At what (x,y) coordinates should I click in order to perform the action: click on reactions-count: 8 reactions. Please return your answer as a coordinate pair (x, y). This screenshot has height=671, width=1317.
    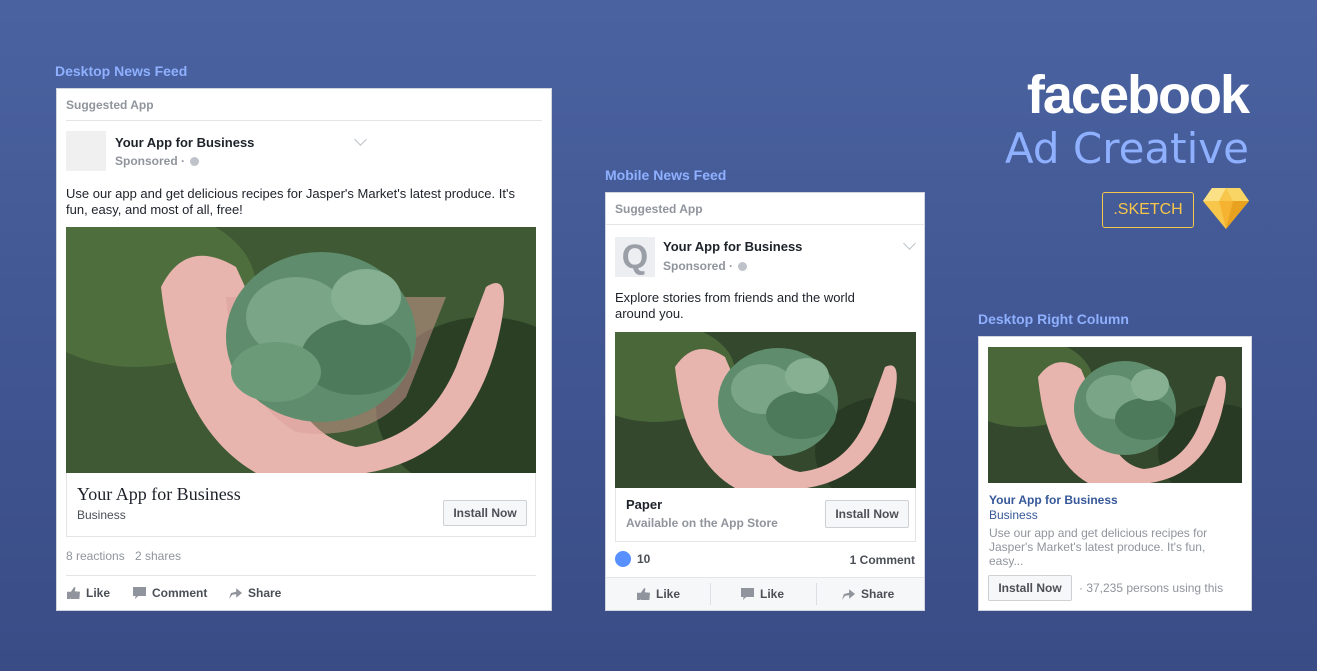
    Looking at the image, I should click on (95, 556).